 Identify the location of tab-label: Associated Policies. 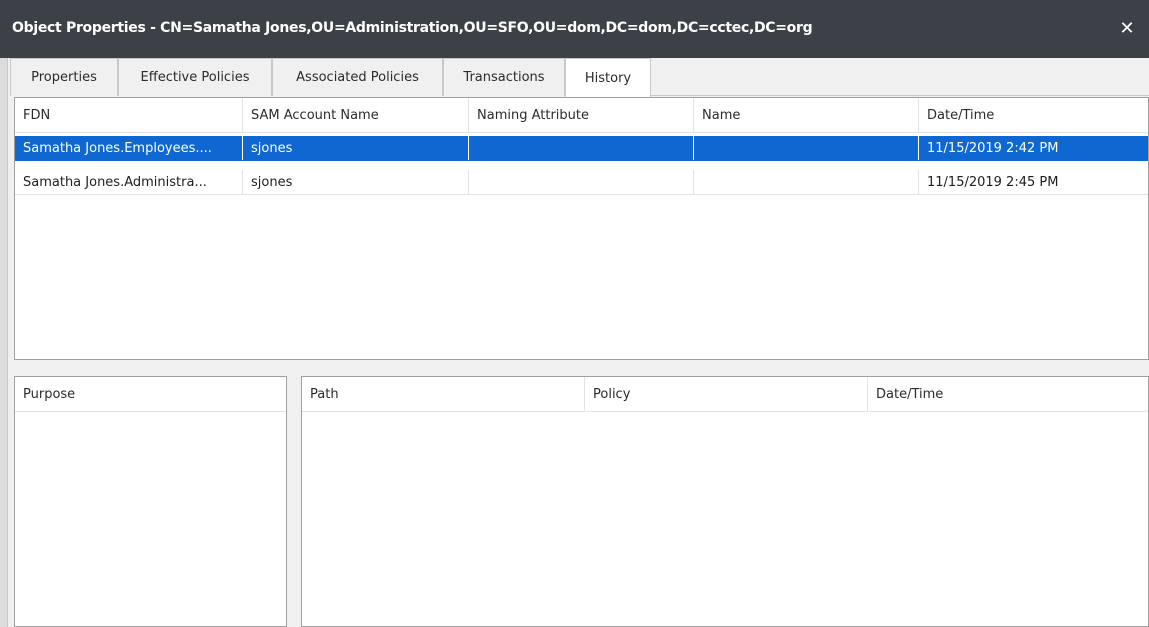
(357, 77).